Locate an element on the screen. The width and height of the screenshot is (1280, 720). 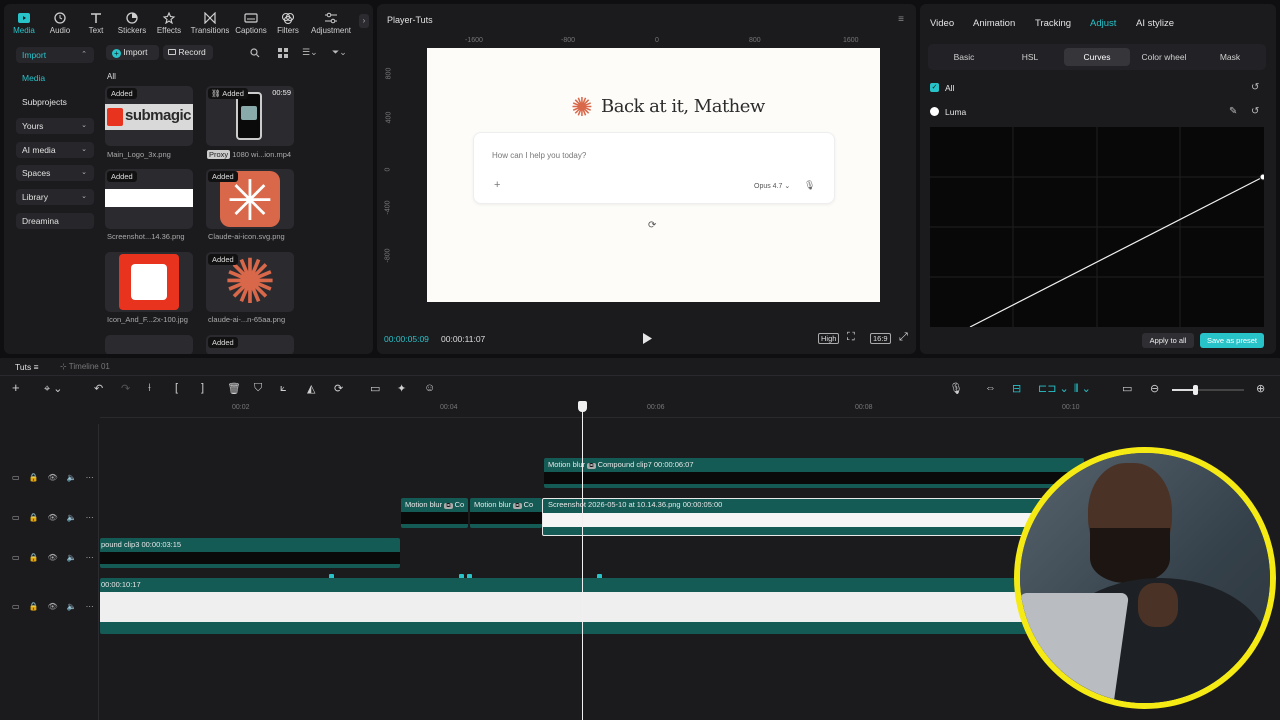
sidebar-item-media: Media is located at coordinates (55, 78).